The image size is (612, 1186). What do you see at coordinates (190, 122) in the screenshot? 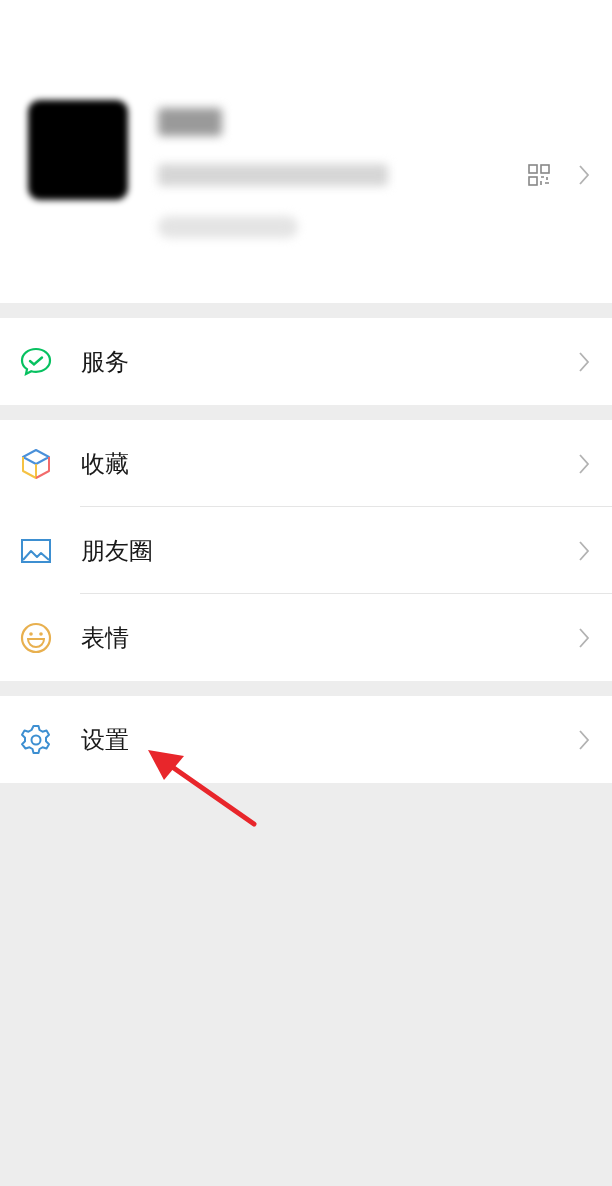
I see `blurred-name-placeholder` at bounding box center [190, 122].